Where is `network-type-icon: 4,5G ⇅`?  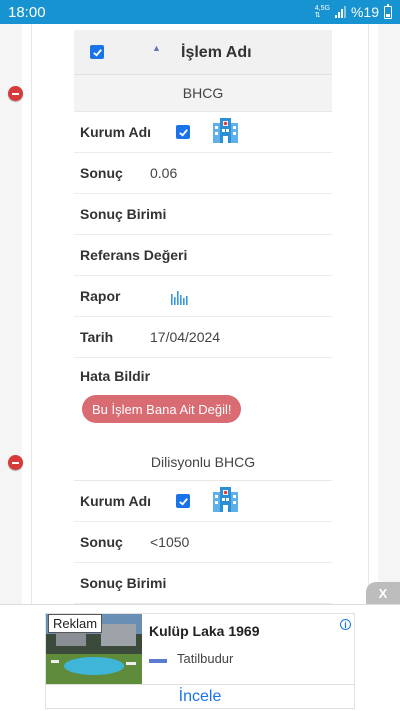 network-type-icon: 4,5G ⇅ is located at coordinates (322, 12).